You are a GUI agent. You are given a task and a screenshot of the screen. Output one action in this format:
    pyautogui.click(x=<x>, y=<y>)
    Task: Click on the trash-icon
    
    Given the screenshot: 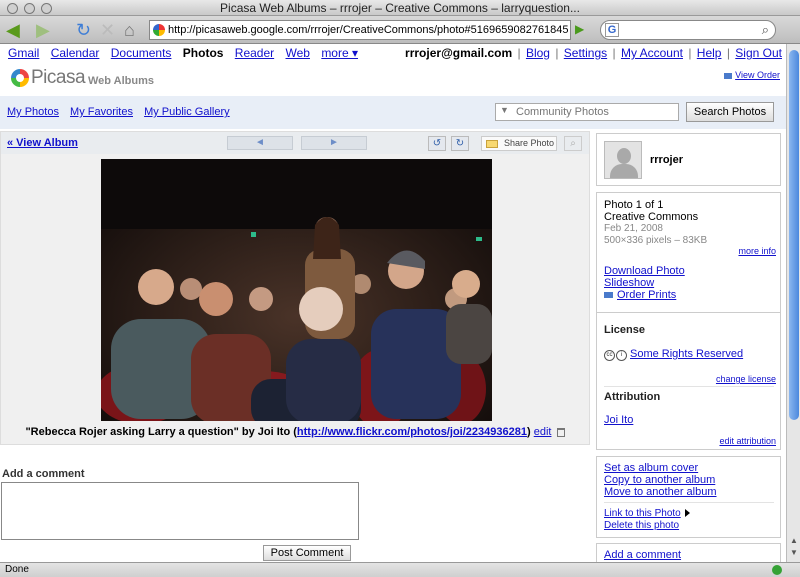 What is the action you would take?
    pyautogui.click(x=560, y=432)
    